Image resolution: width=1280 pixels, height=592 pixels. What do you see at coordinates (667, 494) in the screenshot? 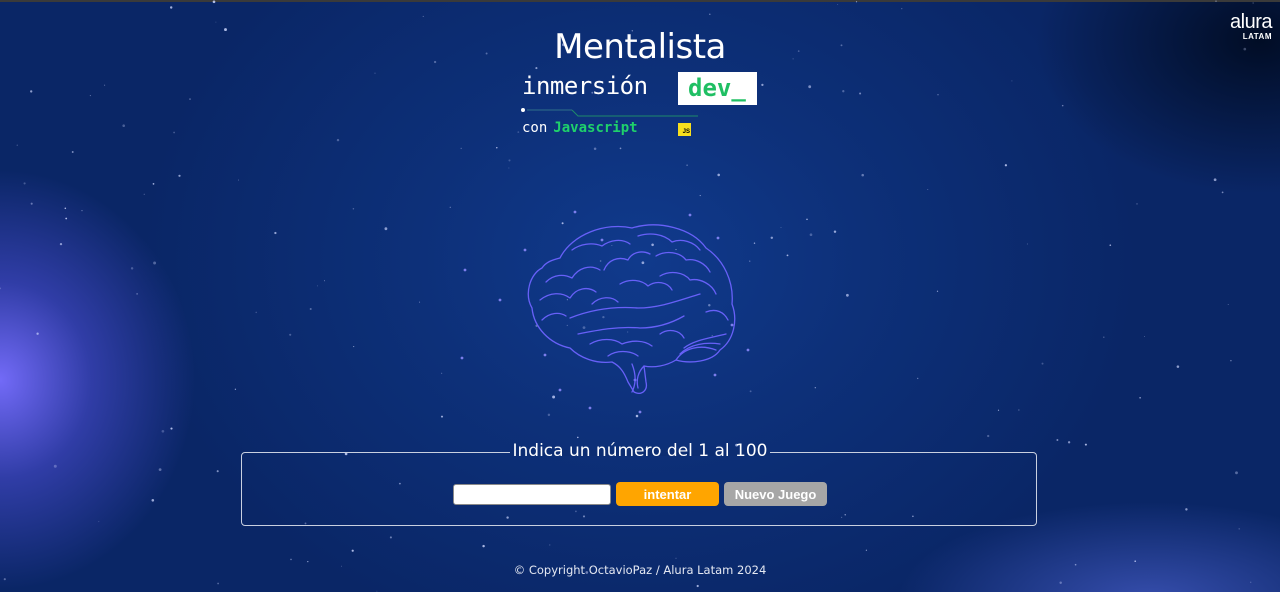
I see `try-button: intentar` at bounding box center [667, 494].